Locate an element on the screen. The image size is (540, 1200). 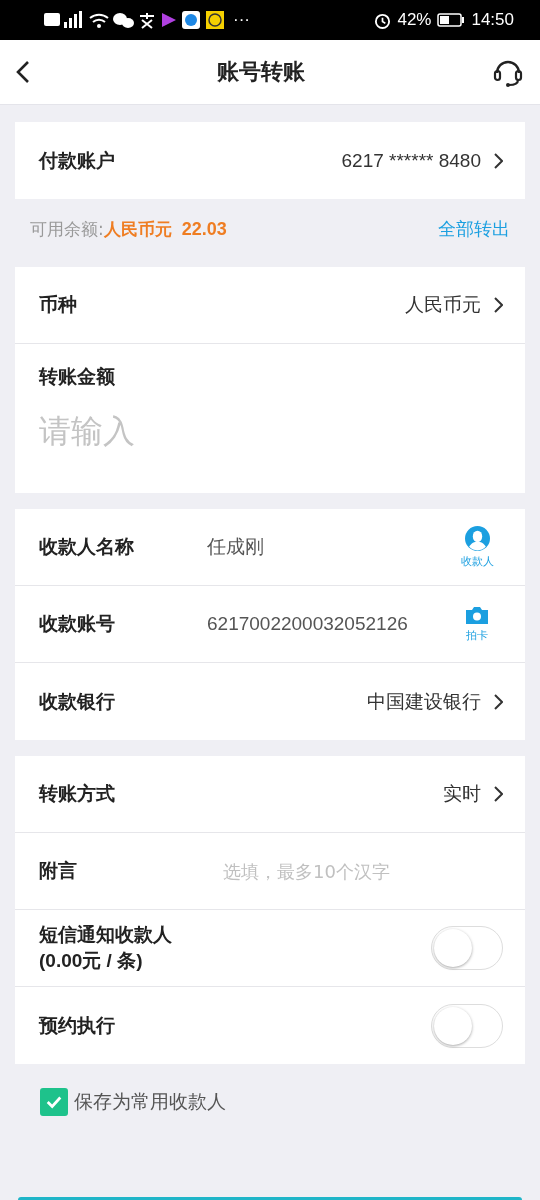
battery-percent: 42% is located at coordinates (414, 20).